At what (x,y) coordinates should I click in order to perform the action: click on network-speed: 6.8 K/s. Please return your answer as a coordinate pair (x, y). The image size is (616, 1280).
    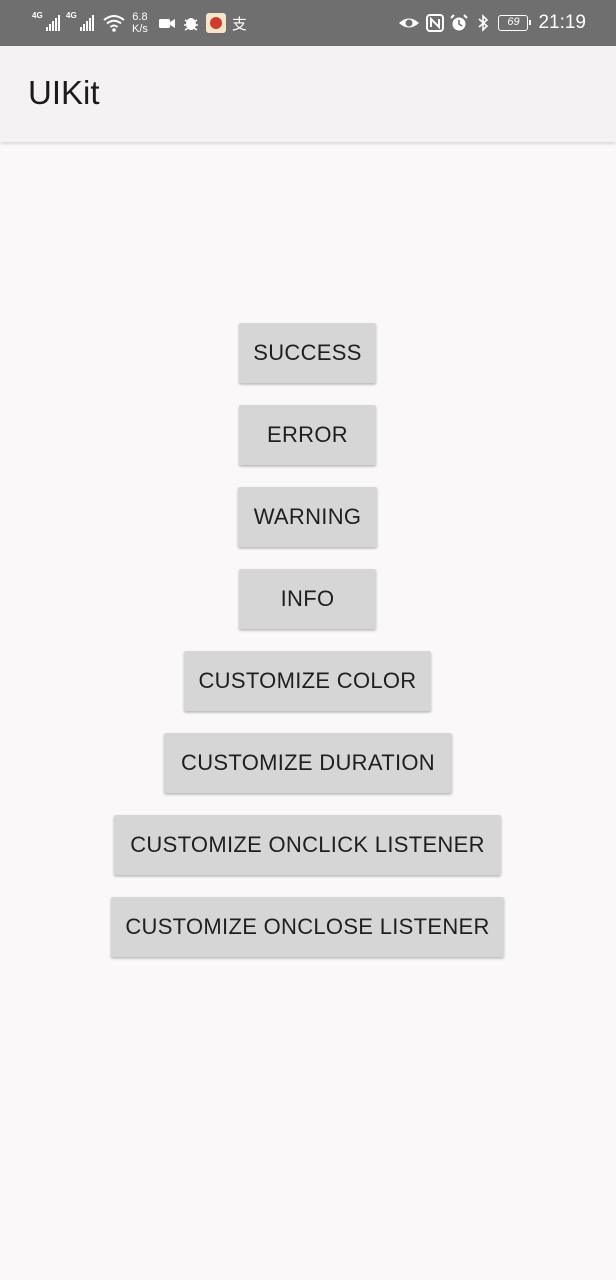
    Looking at the image, I should click on (140, 23).